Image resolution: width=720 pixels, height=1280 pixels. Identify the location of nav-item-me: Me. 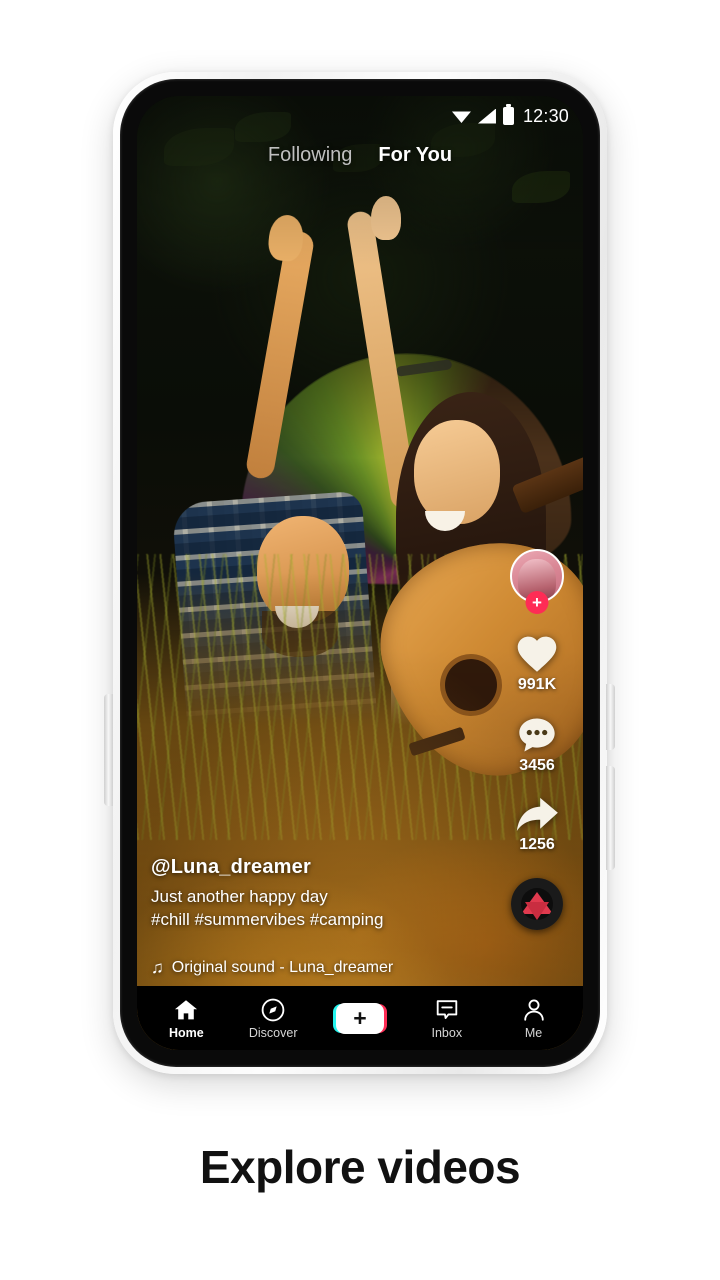
(534, 1018).